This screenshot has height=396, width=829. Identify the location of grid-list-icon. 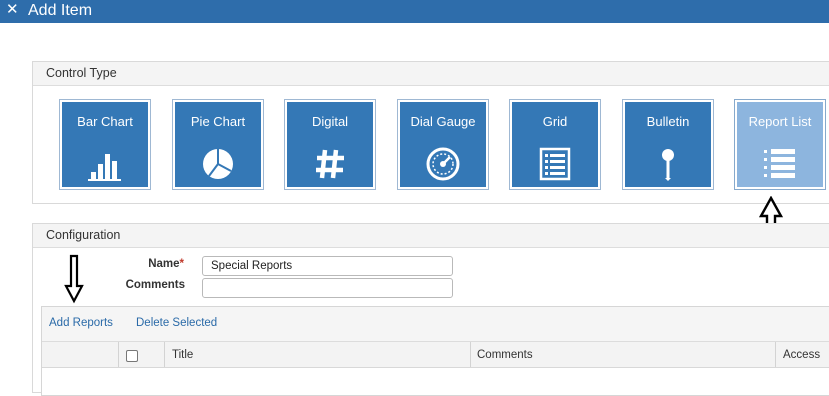
(555, 164).